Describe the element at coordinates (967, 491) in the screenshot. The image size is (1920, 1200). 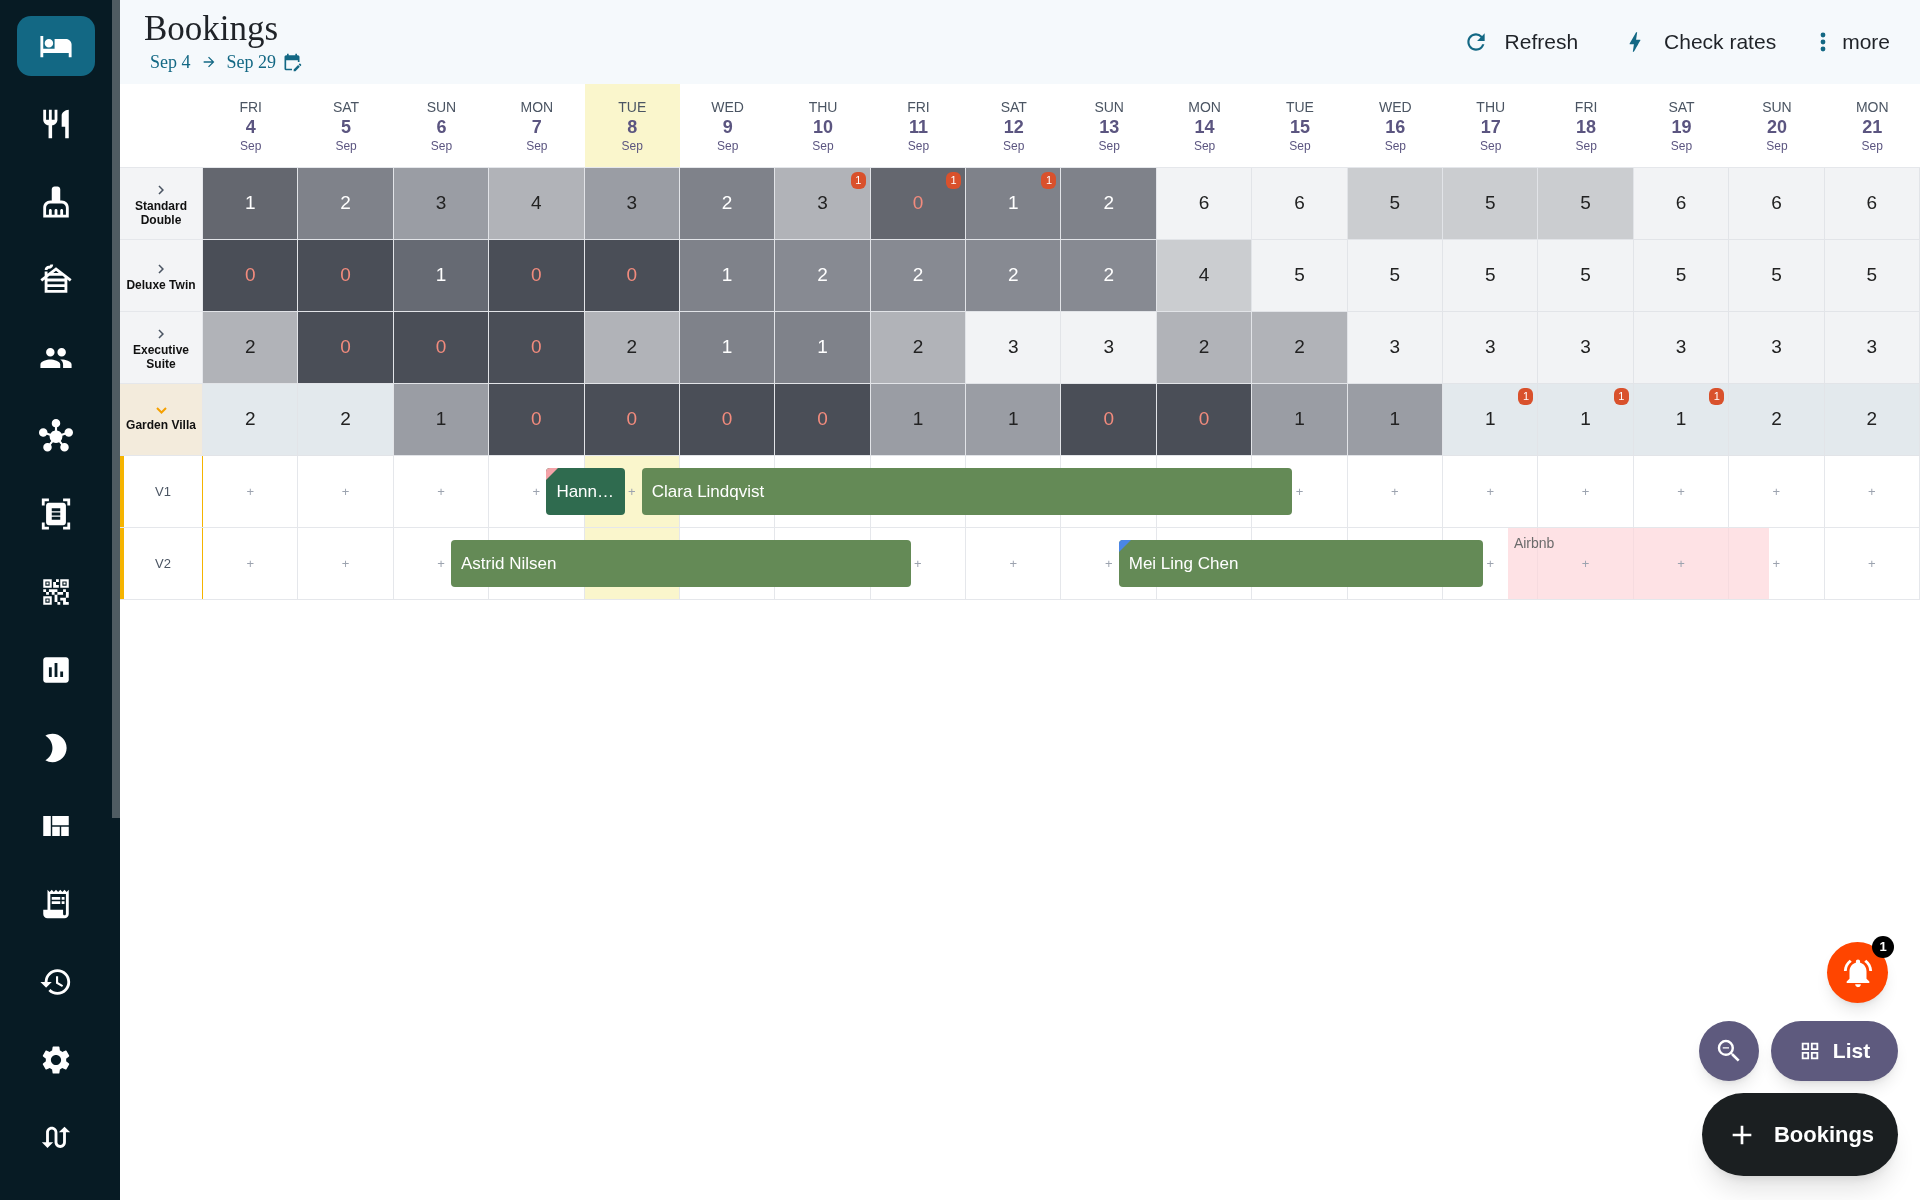
I see `booking-bar: Clara Lindqvist` at that location.